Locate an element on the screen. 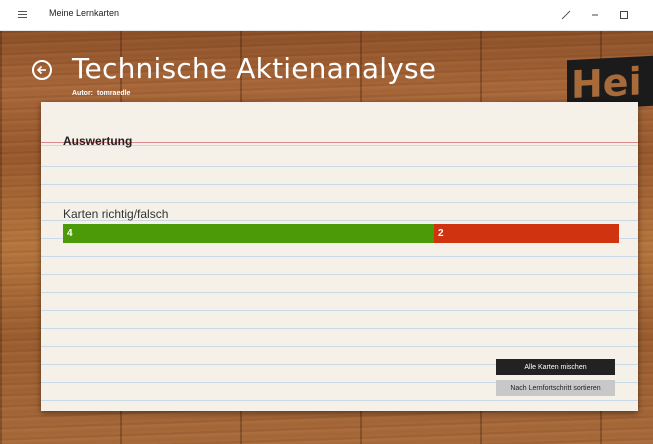 Image resolution: width=653 pixels, height=444 pixels. section-title: Auswertung is located at coordinates (98, 141).